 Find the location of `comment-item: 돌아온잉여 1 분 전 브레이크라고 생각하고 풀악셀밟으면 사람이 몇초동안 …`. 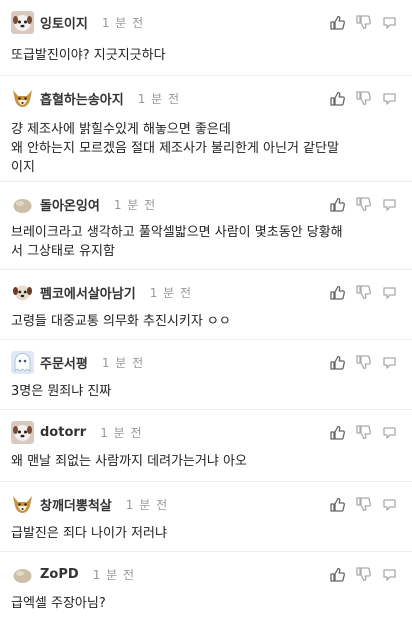

comment-item: 돌아온잉여 1 분 전 브레이크라고 생각하고 풀악셀밟으면 사람이 몇초동안 … is located at coordinates (206, 226).